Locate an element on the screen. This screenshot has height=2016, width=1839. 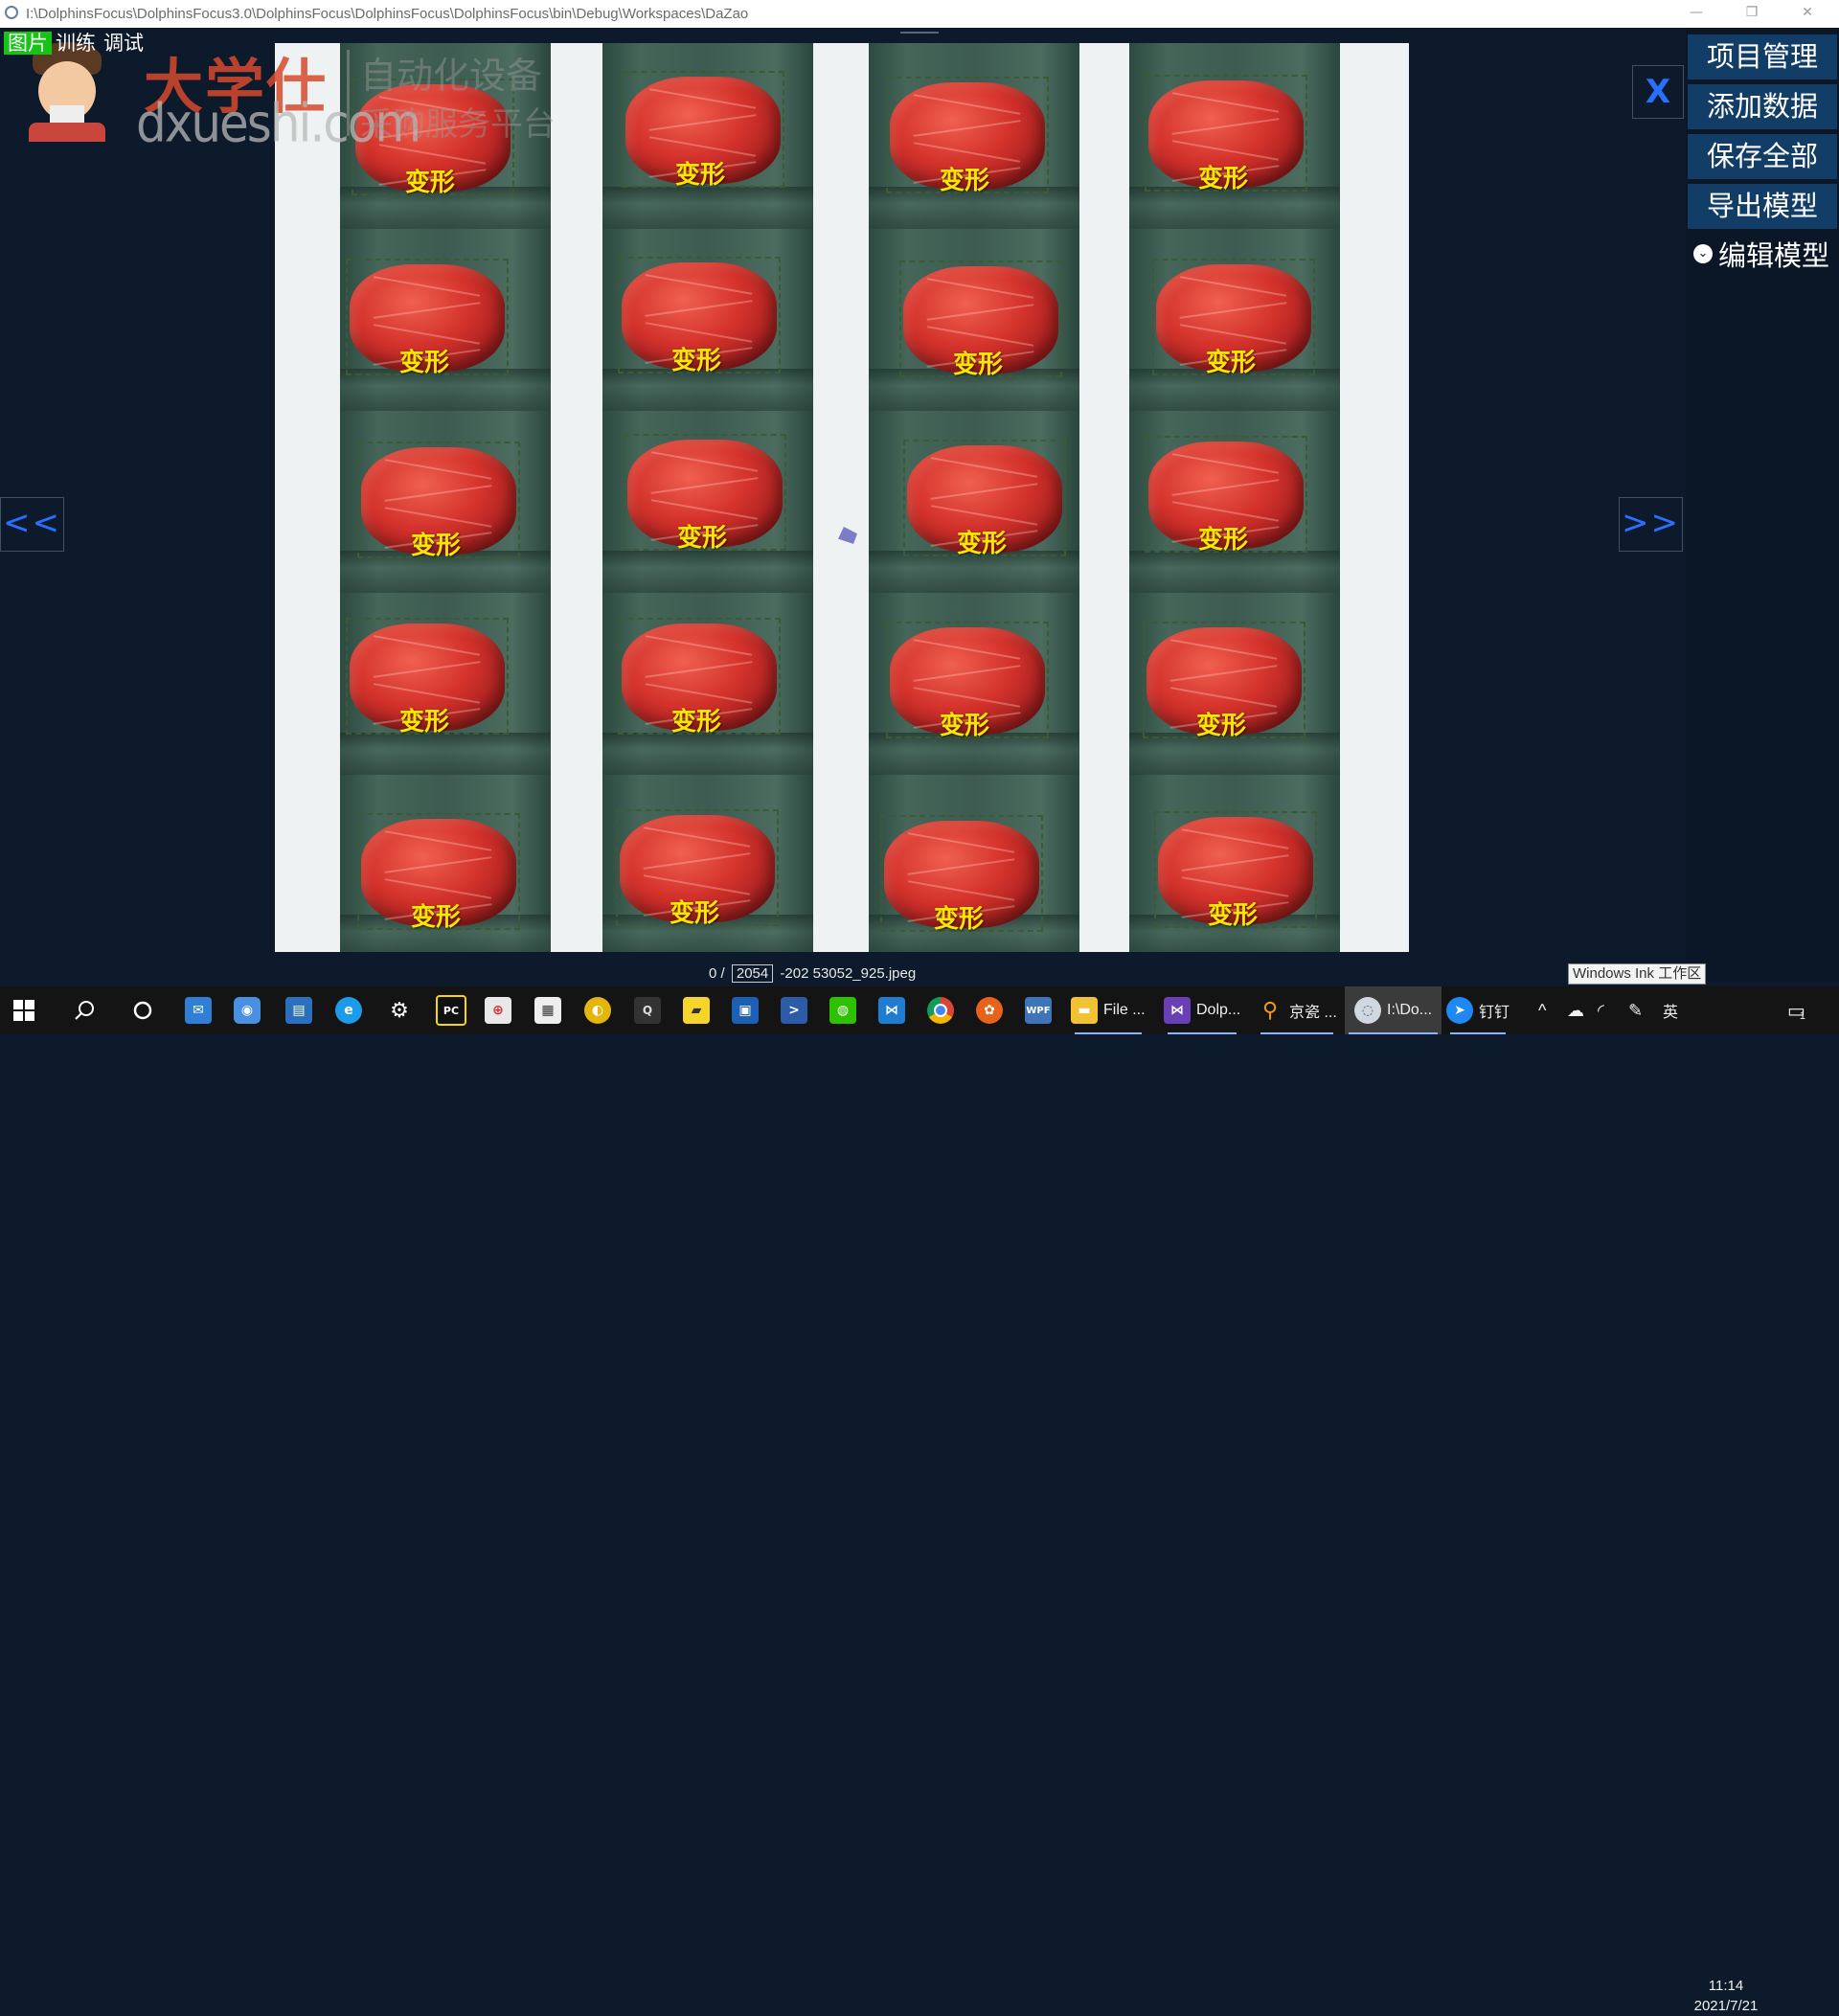
taskbar-app-9: ◐ is located at coordinates (597, 1010).